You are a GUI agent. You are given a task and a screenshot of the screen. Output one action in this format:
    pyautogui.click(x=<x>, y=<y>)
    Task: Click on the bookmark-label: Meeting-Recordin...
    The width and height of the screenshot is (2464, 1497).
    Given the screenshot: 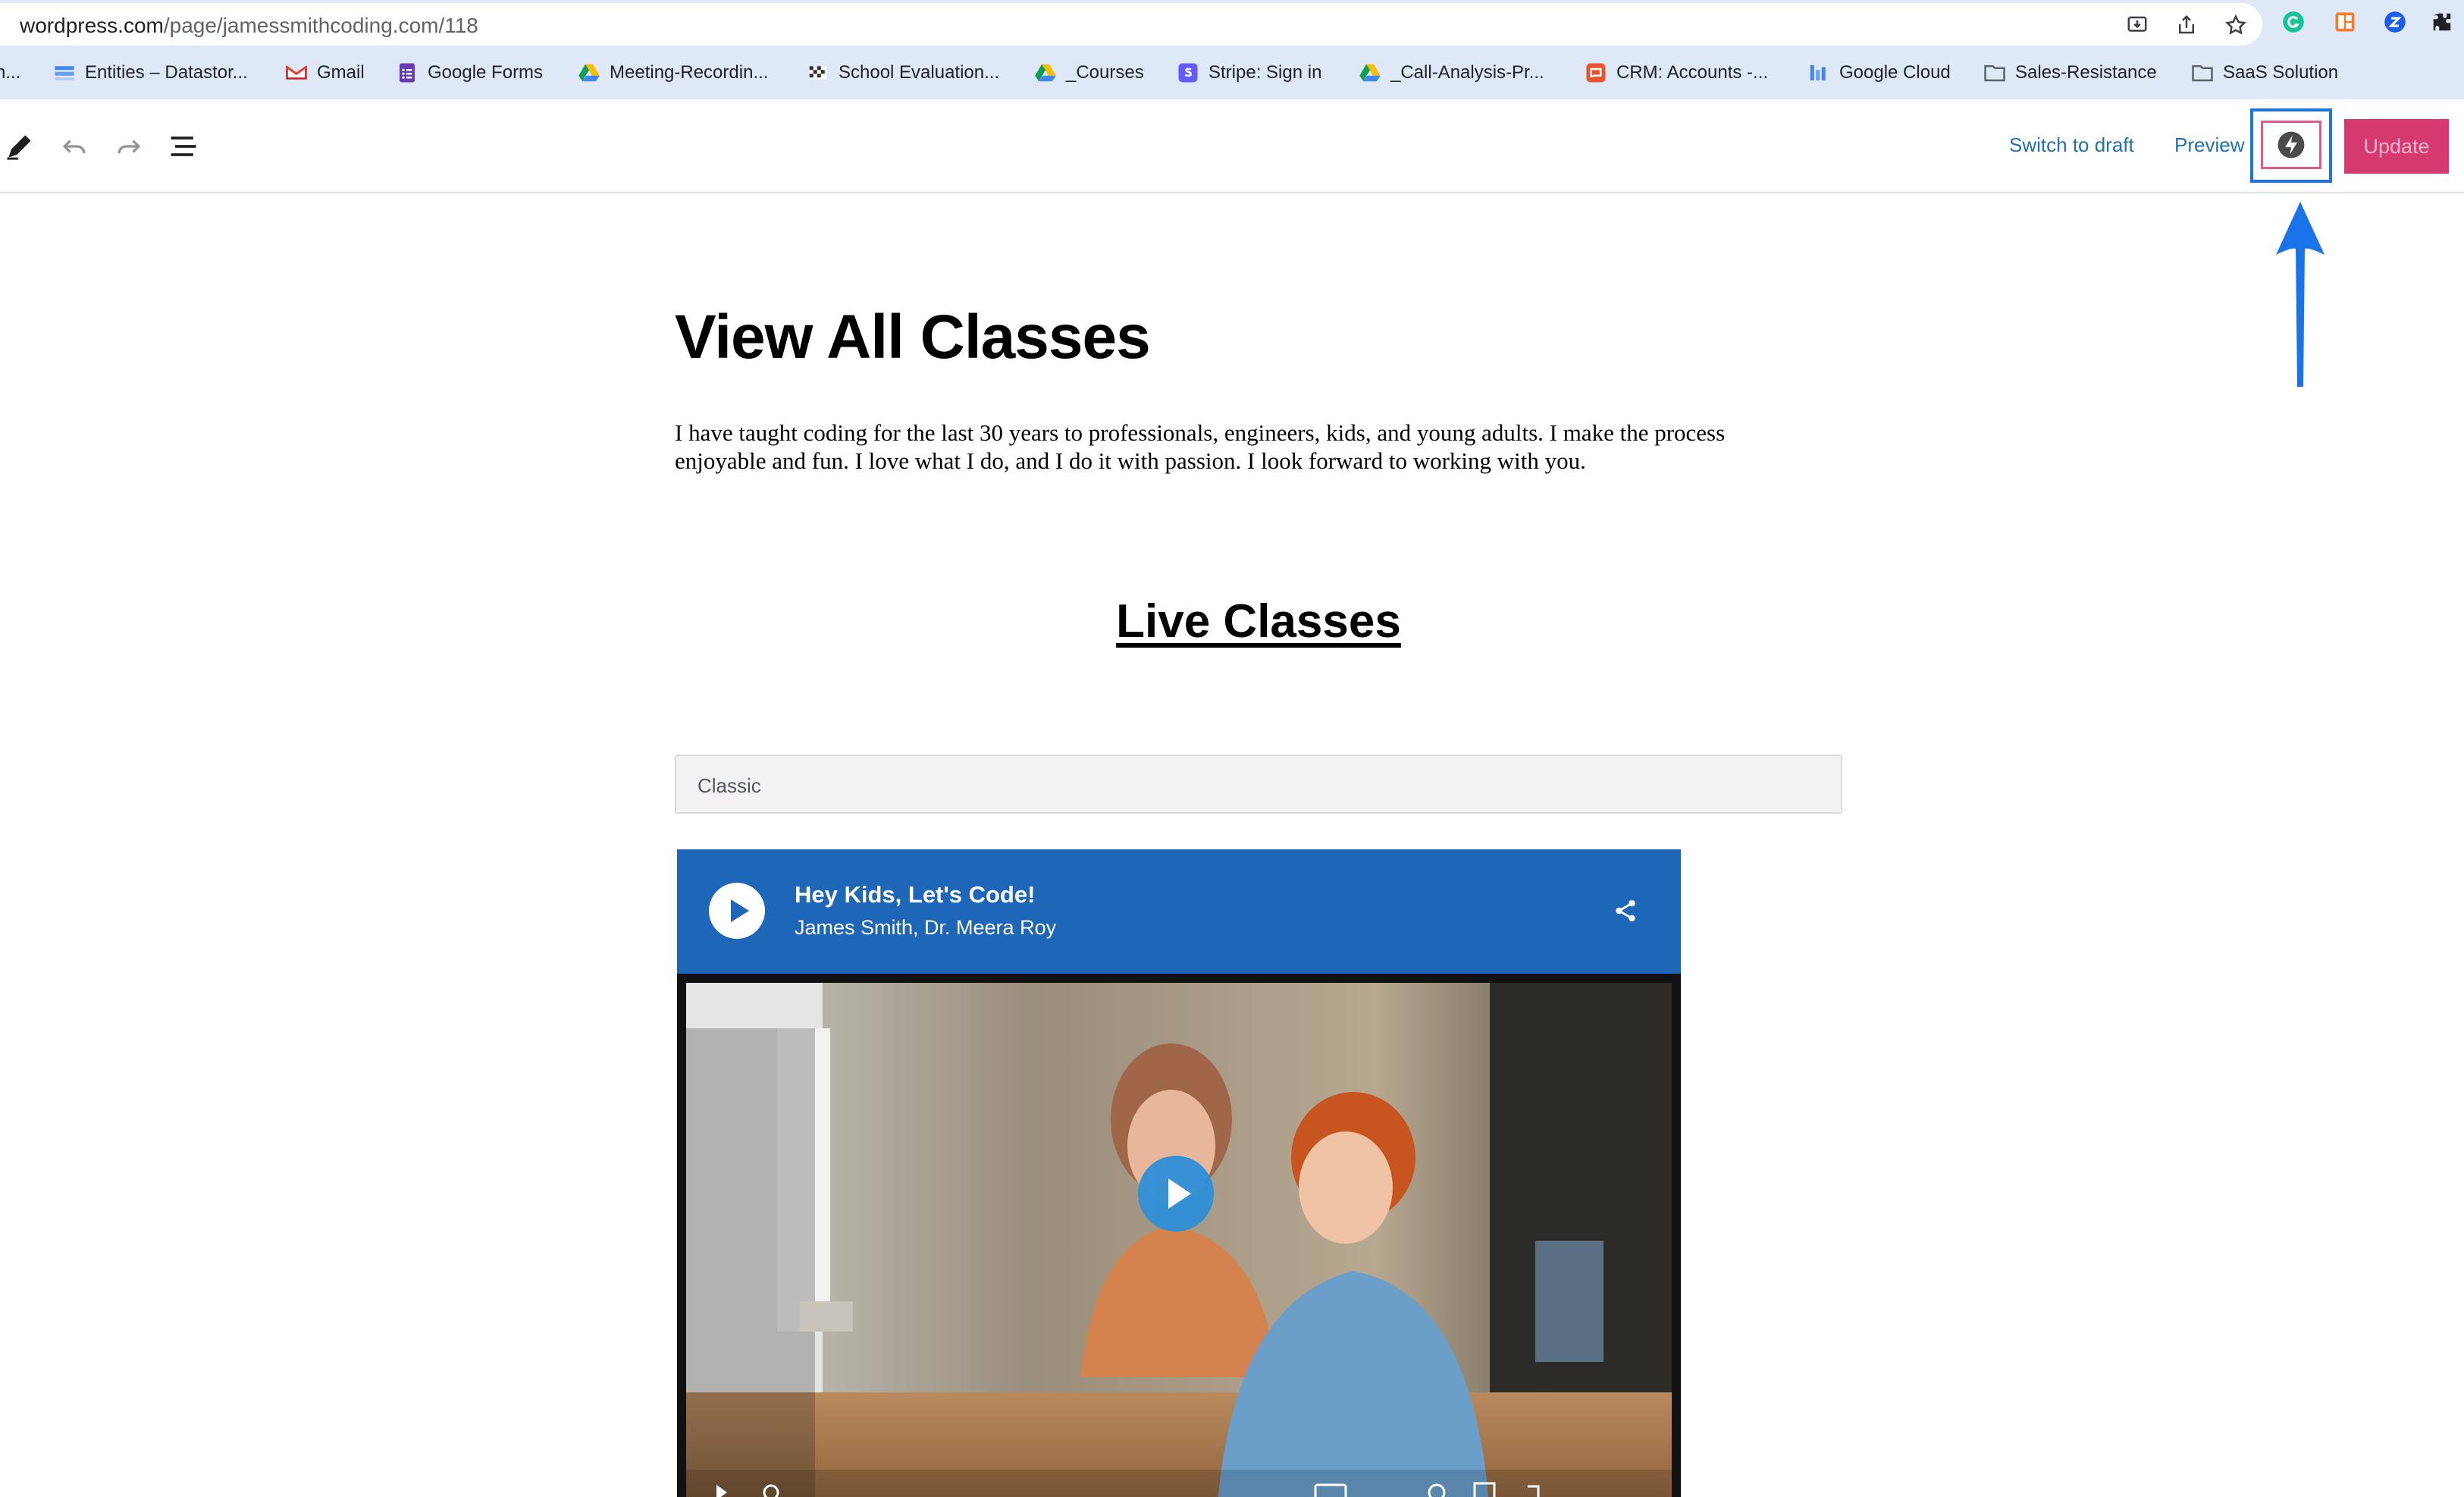 What is the action you would take?
    pyautogui.click(x=689, y=72)
    